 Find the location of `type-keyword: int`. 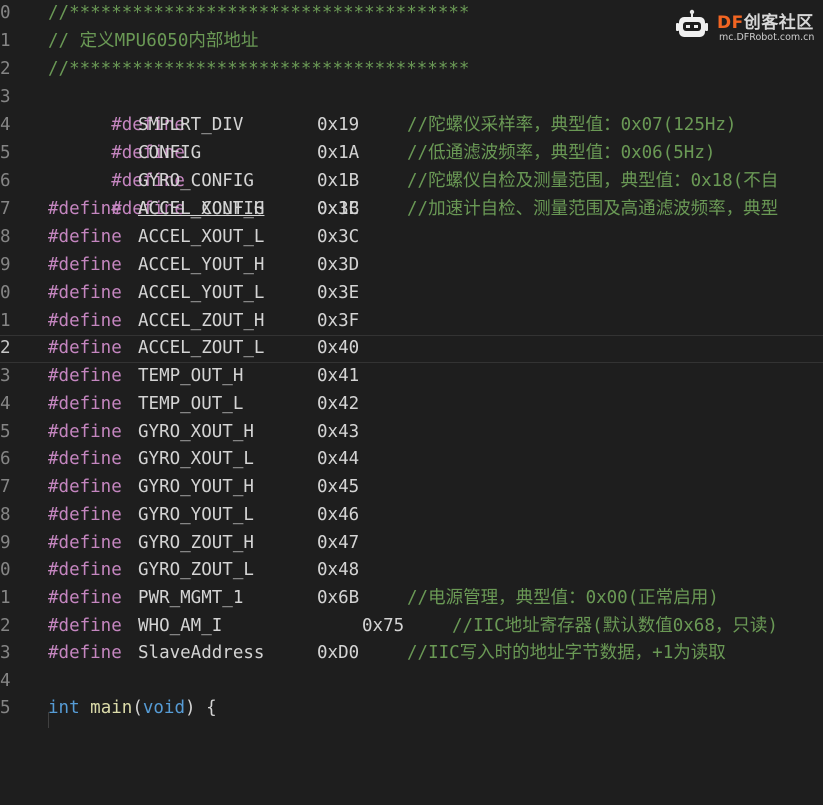

type-keyword: int is located at coordinates (64, 708).